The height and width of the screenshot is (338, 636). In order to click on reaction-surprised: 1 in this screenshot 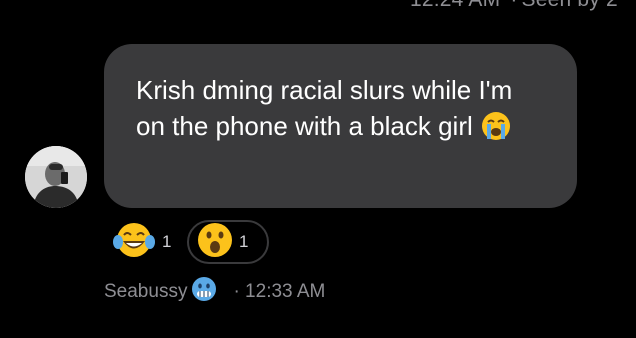, I will do `click(228, 242)`.